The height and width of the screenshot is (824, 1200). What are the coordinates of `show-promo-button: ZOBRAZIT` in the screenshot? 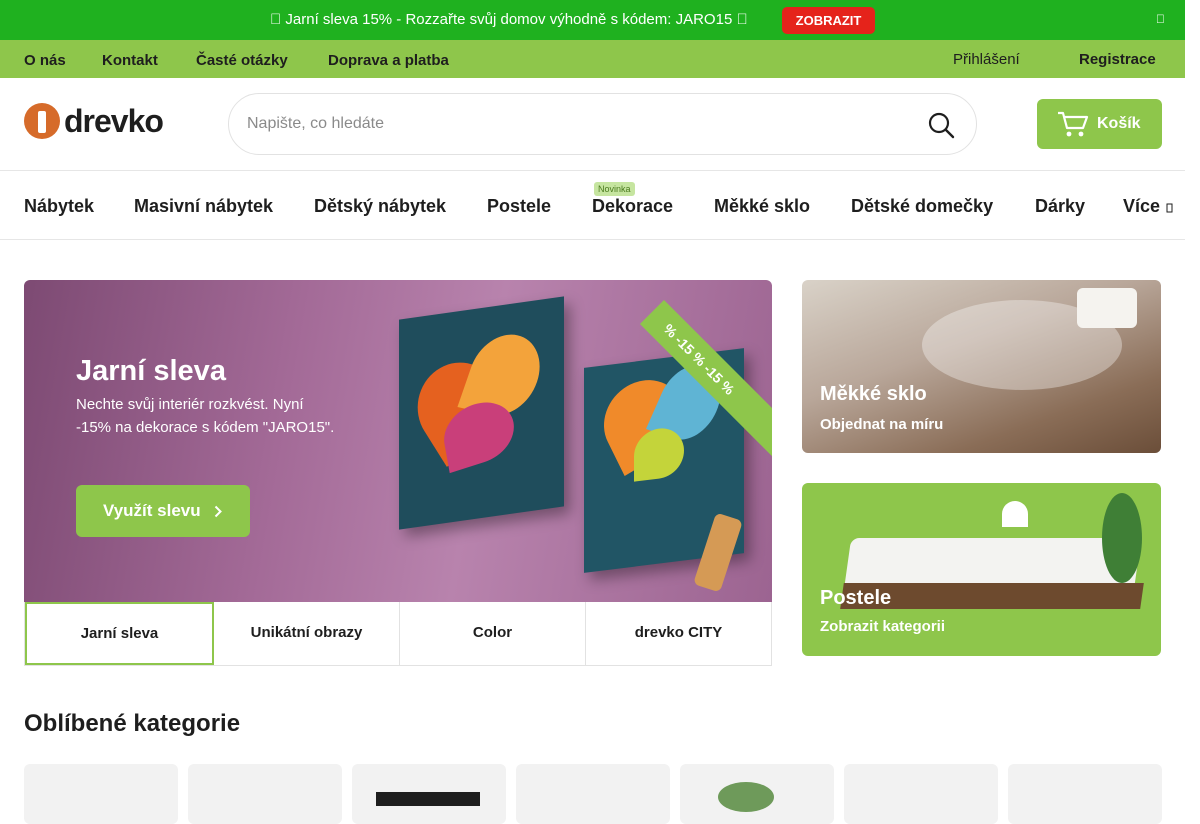 It's located at (828, 20).